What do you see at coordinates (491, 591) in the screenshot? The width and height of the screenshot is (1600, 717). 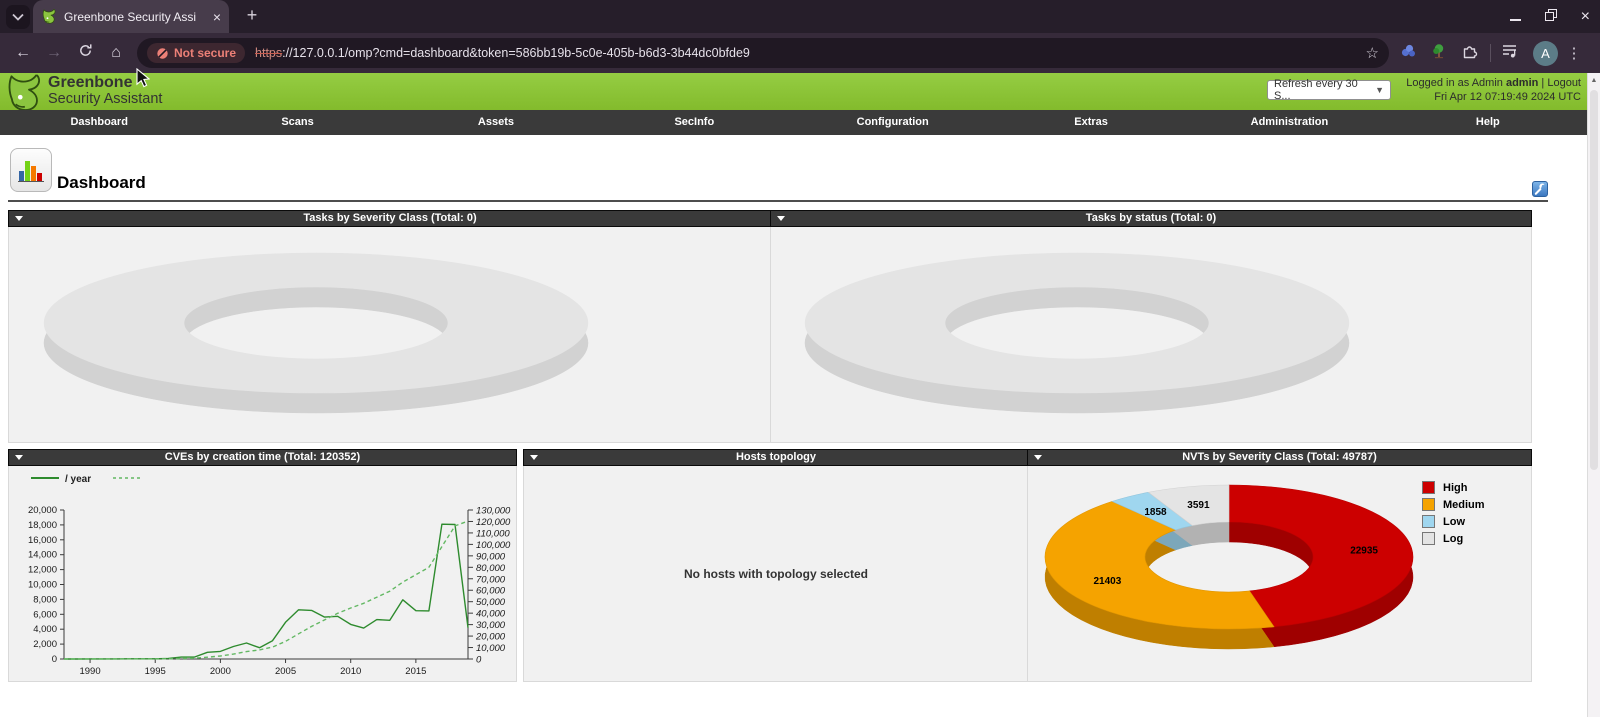 I see `svg-text: 60,000` at bounding box center [491, 591].